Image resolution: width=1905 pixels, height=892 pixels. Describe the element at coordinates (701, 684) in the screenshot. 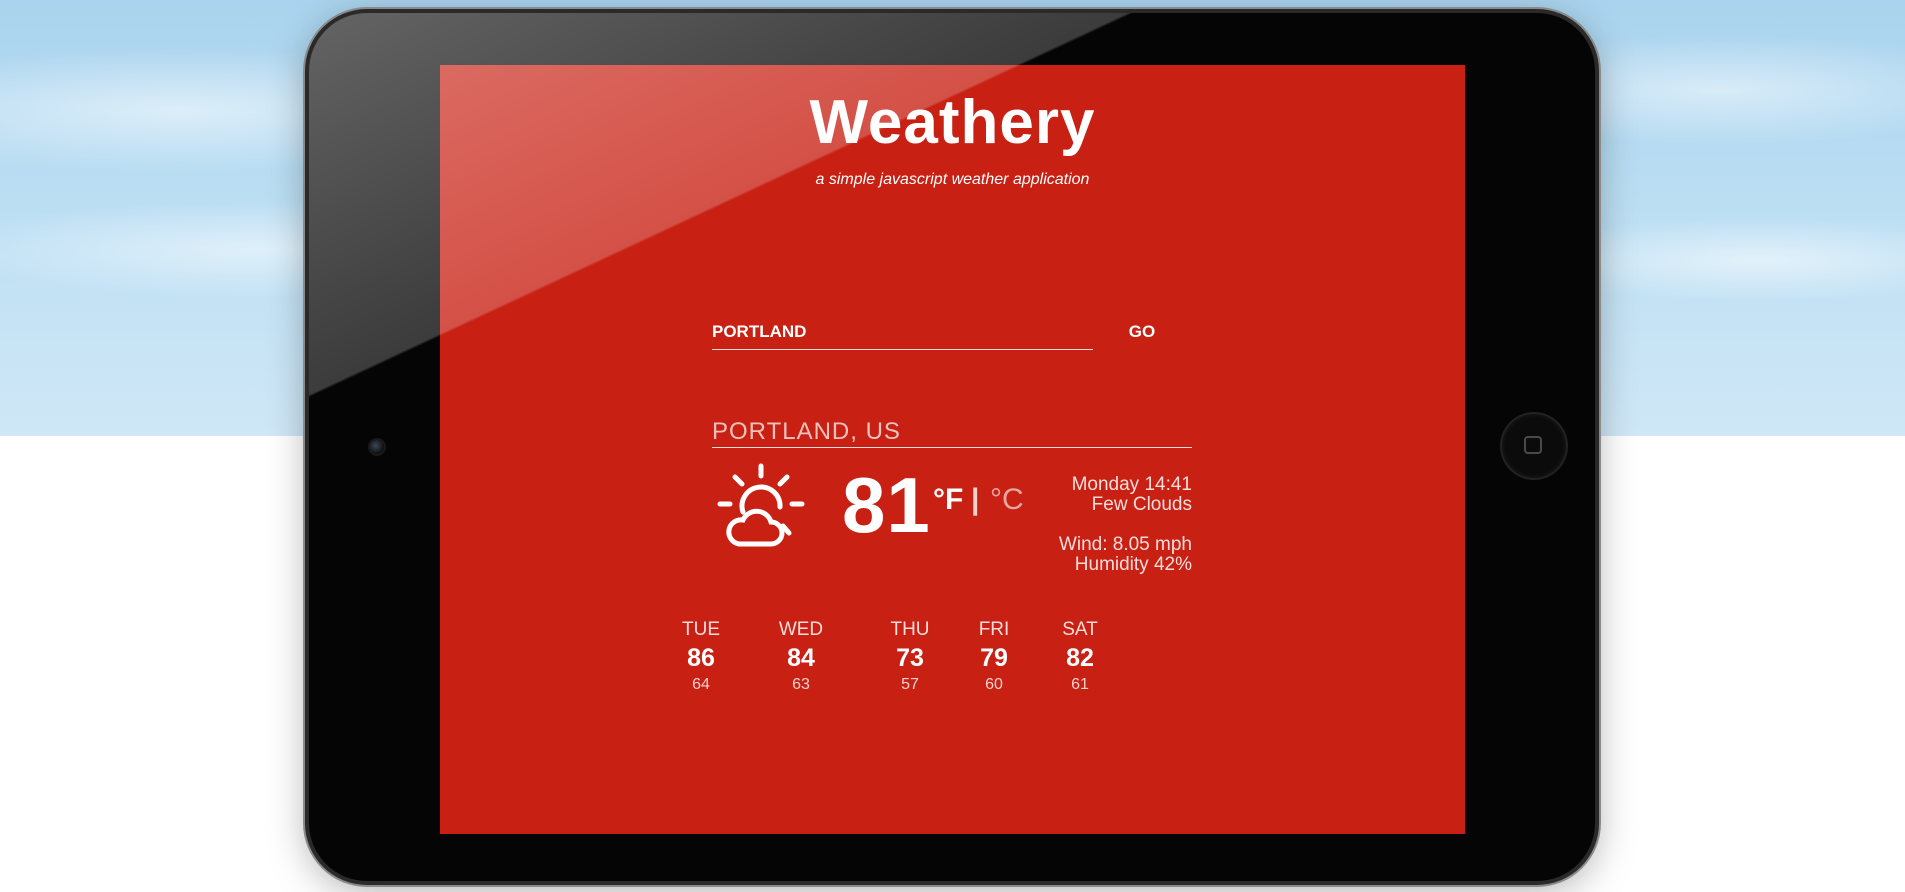

I see `forecast-low: 64` at that location.